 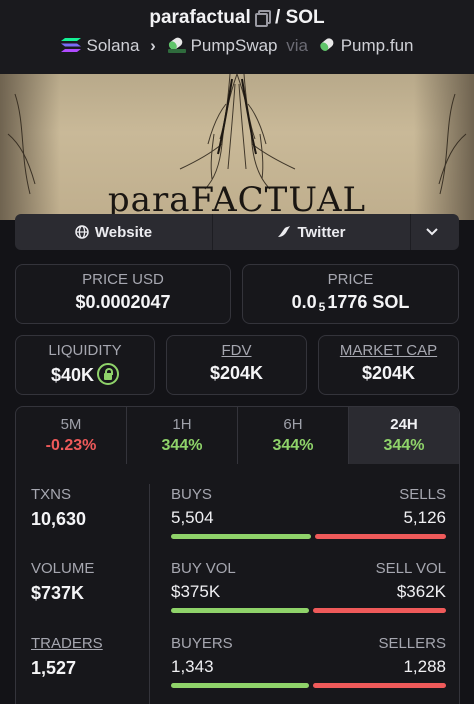 What do you see at coordinates (321, 232) in the screenshot?
I see `twitter-label: Twitter` at bounding box center [321, 232].